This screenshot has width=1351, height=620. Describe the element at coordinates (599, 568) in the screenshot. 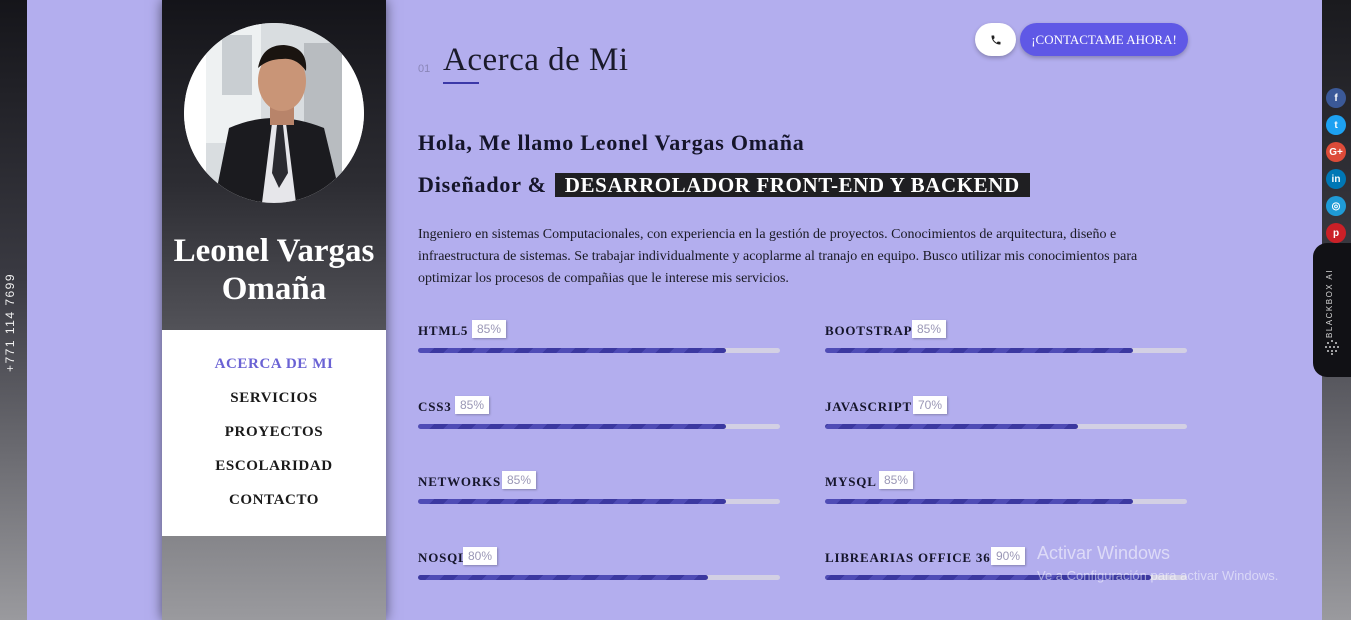

I see `skill-nosql: NOSQL 80%` at that location.